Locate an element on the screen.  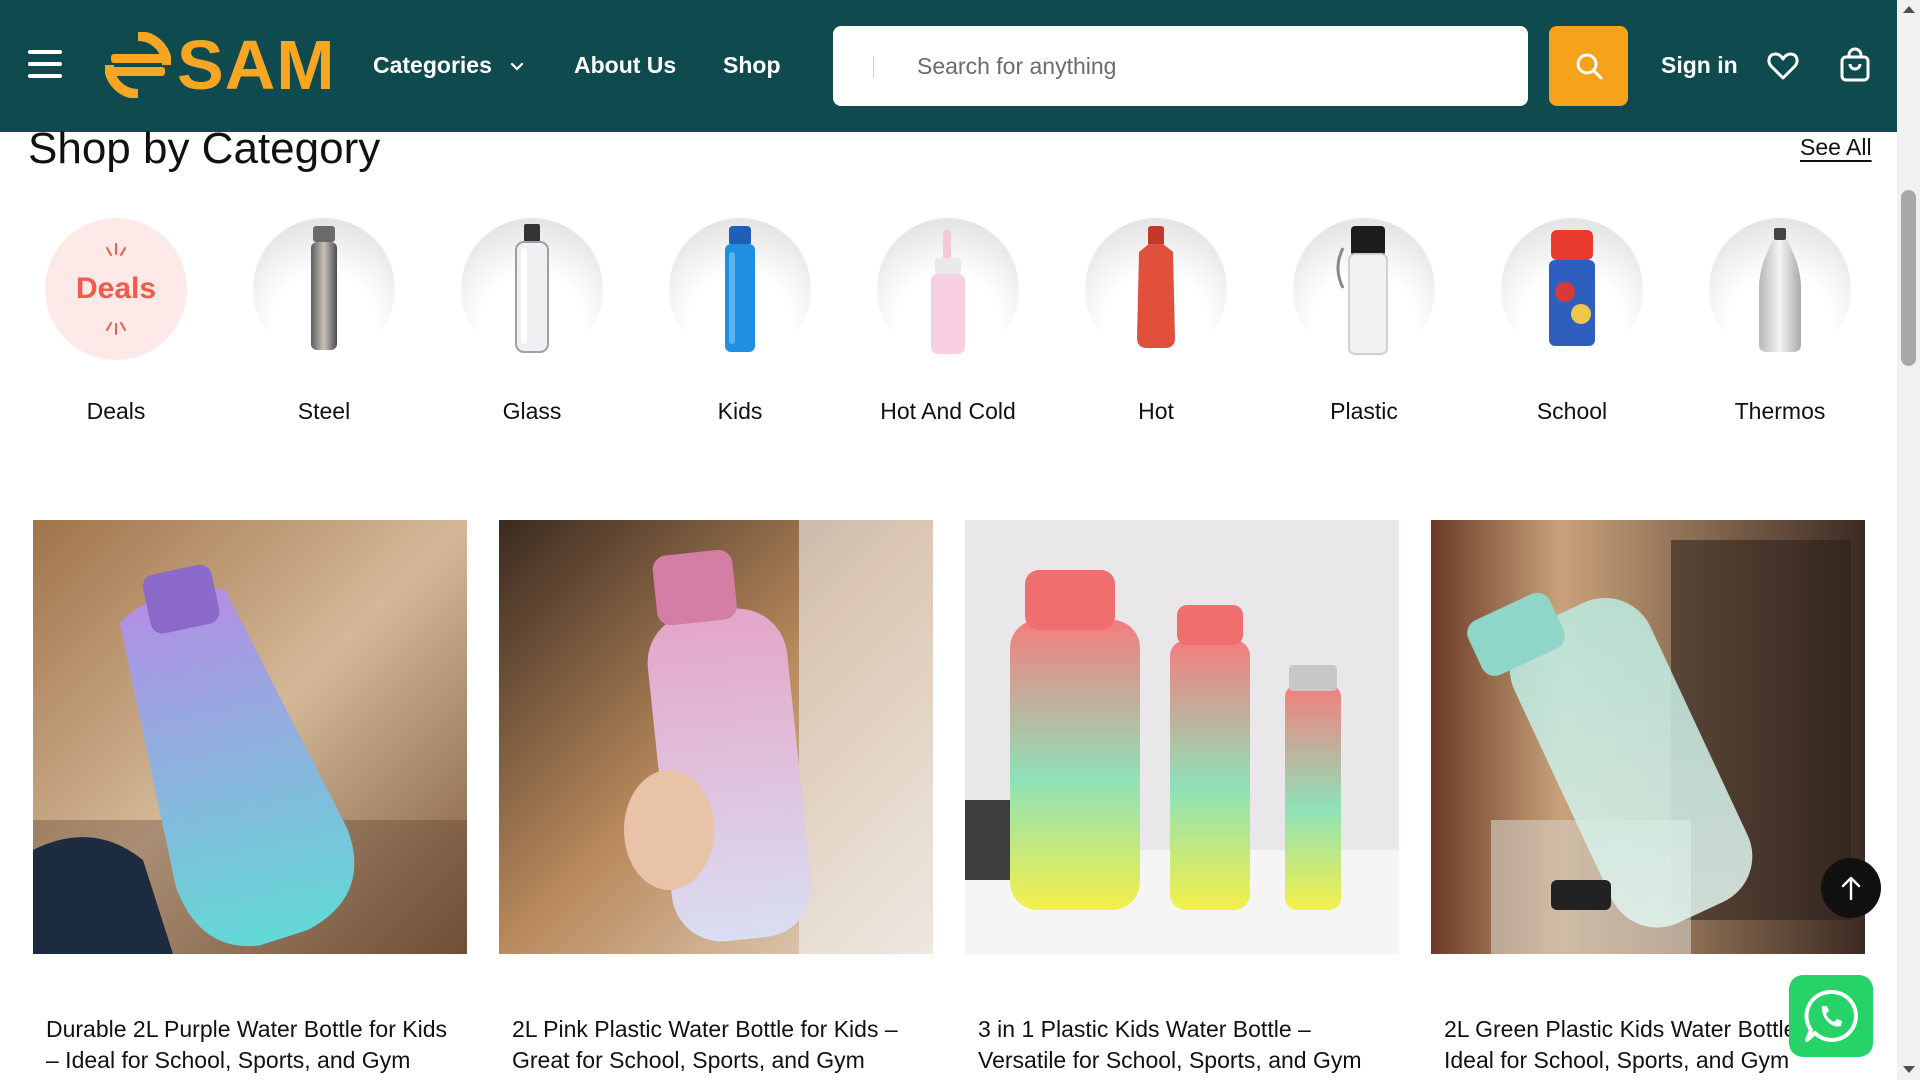
category-steel: Steel is located at coordinates (324, 321).